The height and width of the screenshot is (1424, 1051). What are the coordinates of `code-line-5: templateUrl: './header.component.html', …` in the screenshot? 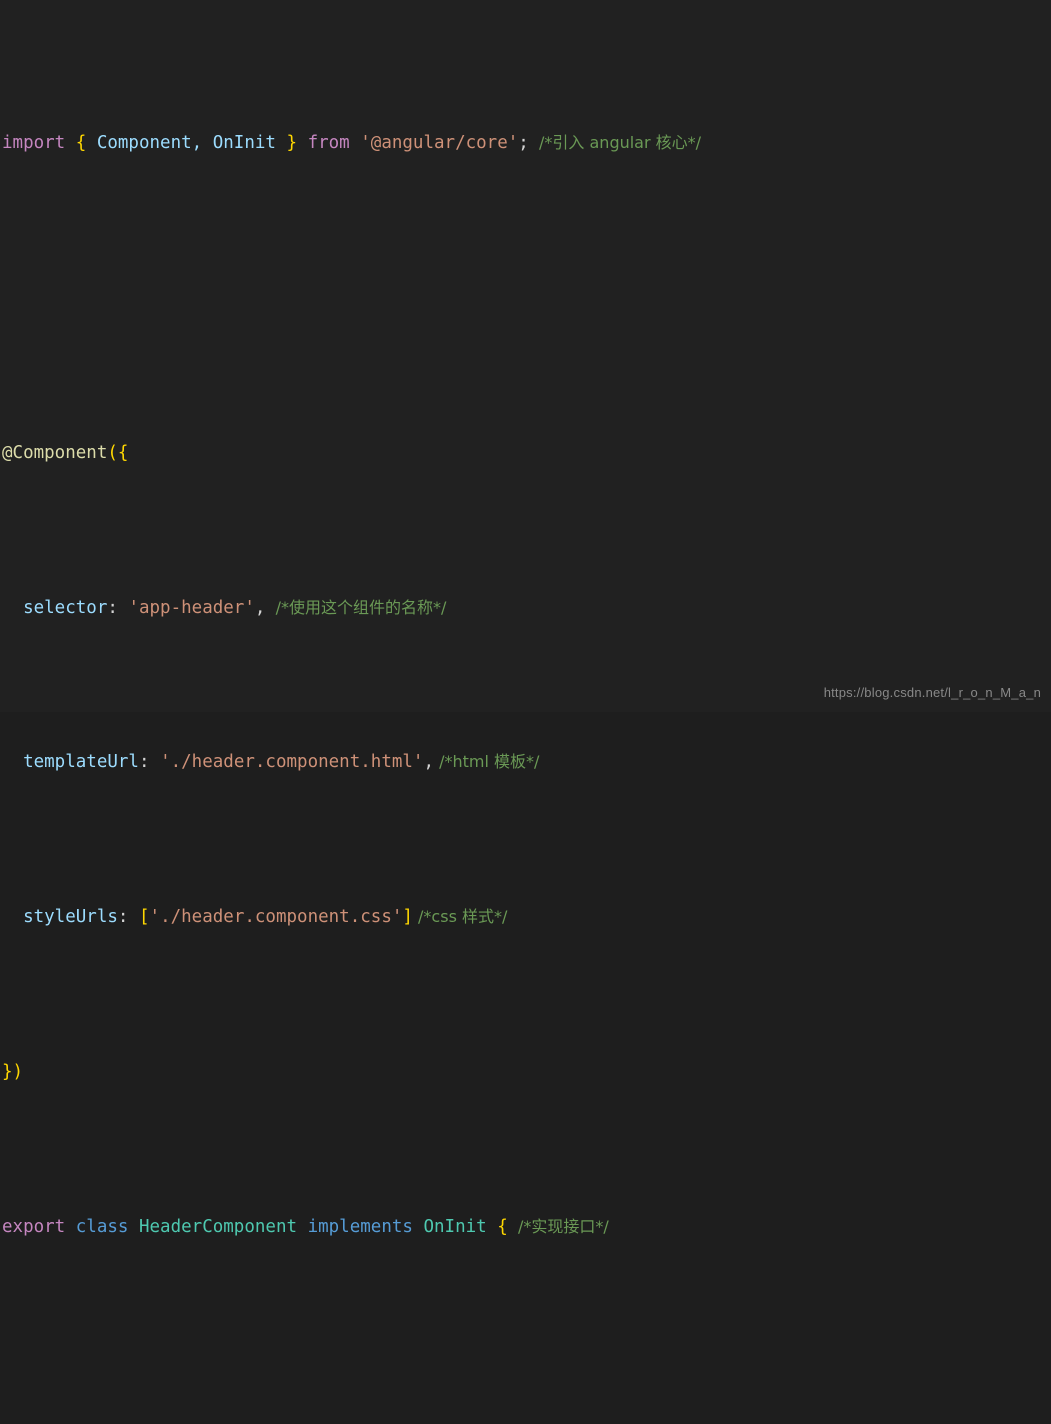 It's located at (526, 762).